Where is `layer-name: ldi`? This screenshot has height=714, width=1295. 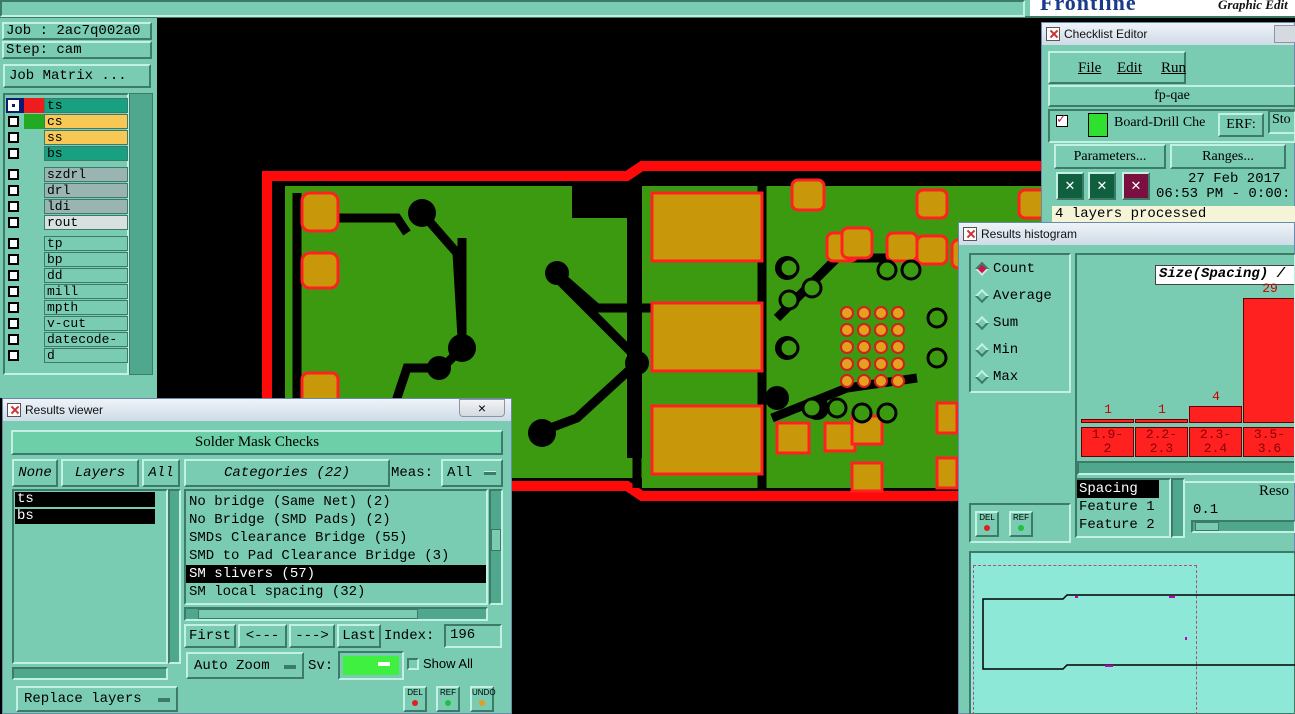 layer-name: ldi is located at coordinates (86, 206).